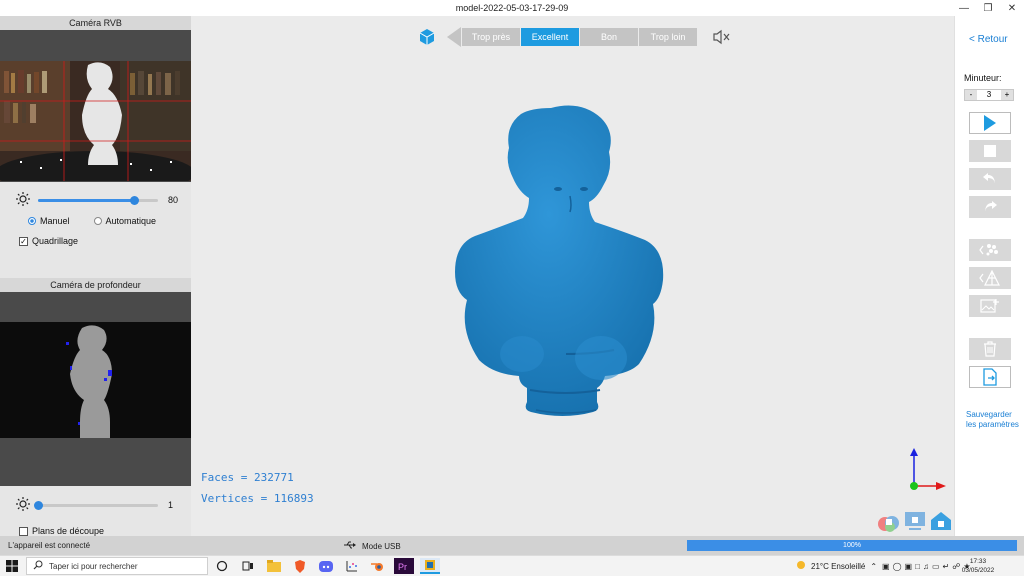 This screenshot has height=576, width=1024. I want to click on trash-icon, so click(990, 349).